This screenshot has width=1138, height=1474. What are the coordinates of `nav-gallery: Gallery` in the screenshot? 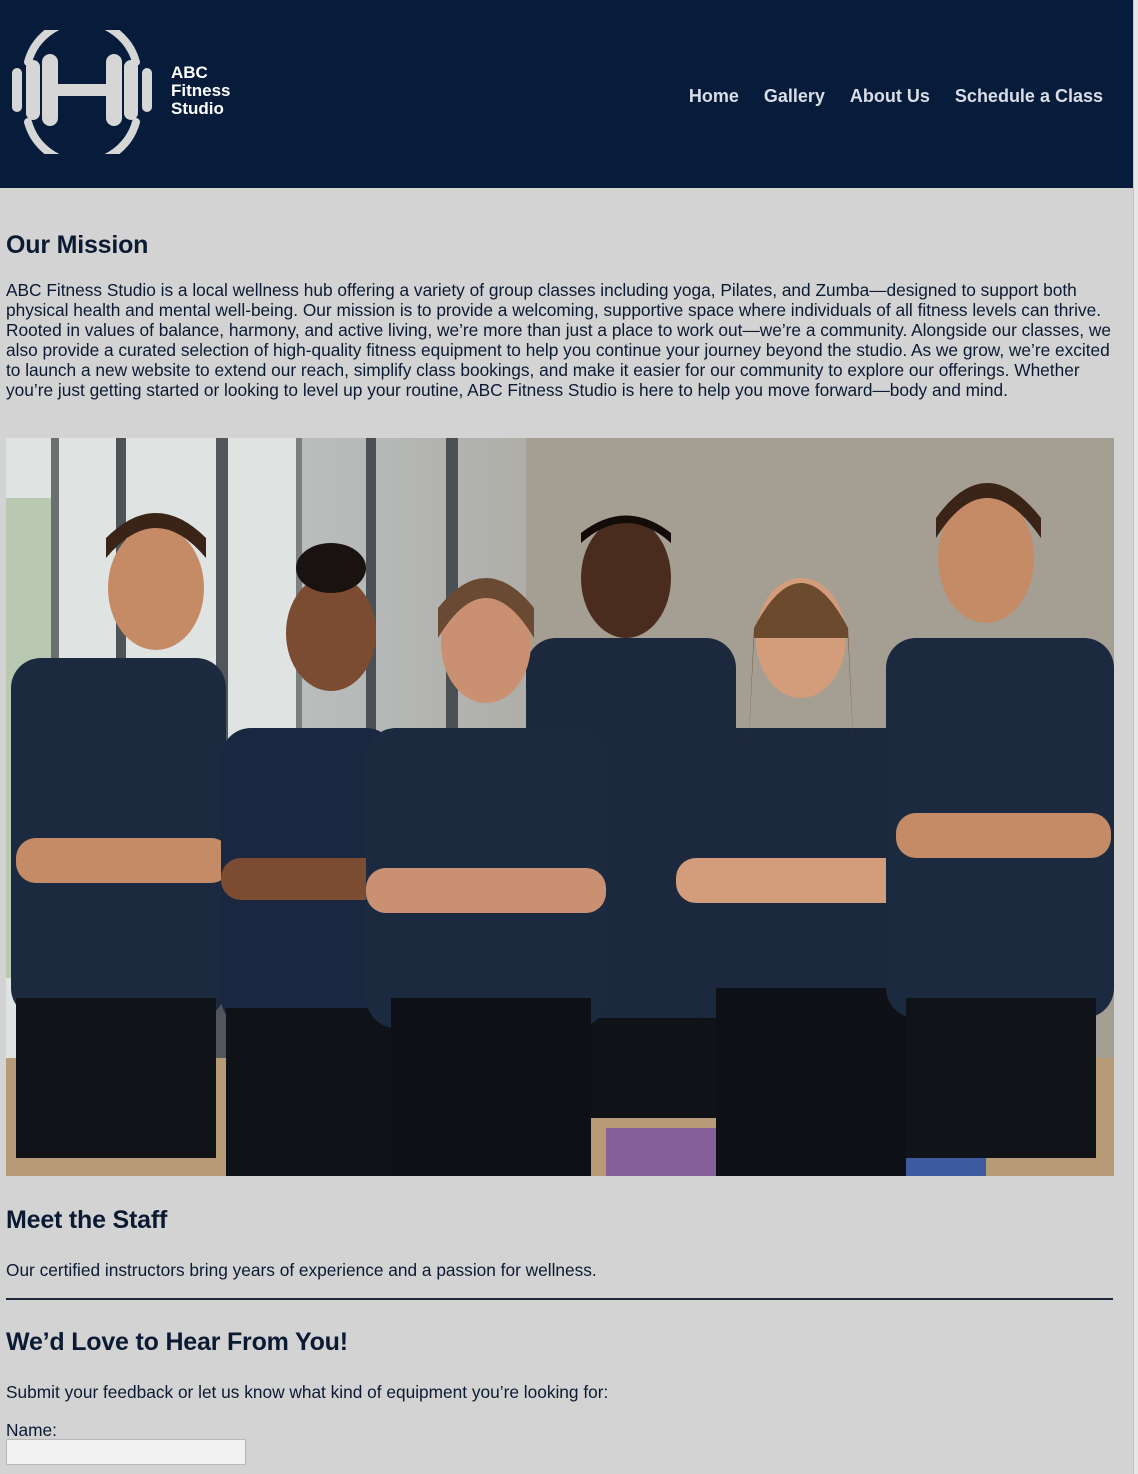 It's located at (794, 96).